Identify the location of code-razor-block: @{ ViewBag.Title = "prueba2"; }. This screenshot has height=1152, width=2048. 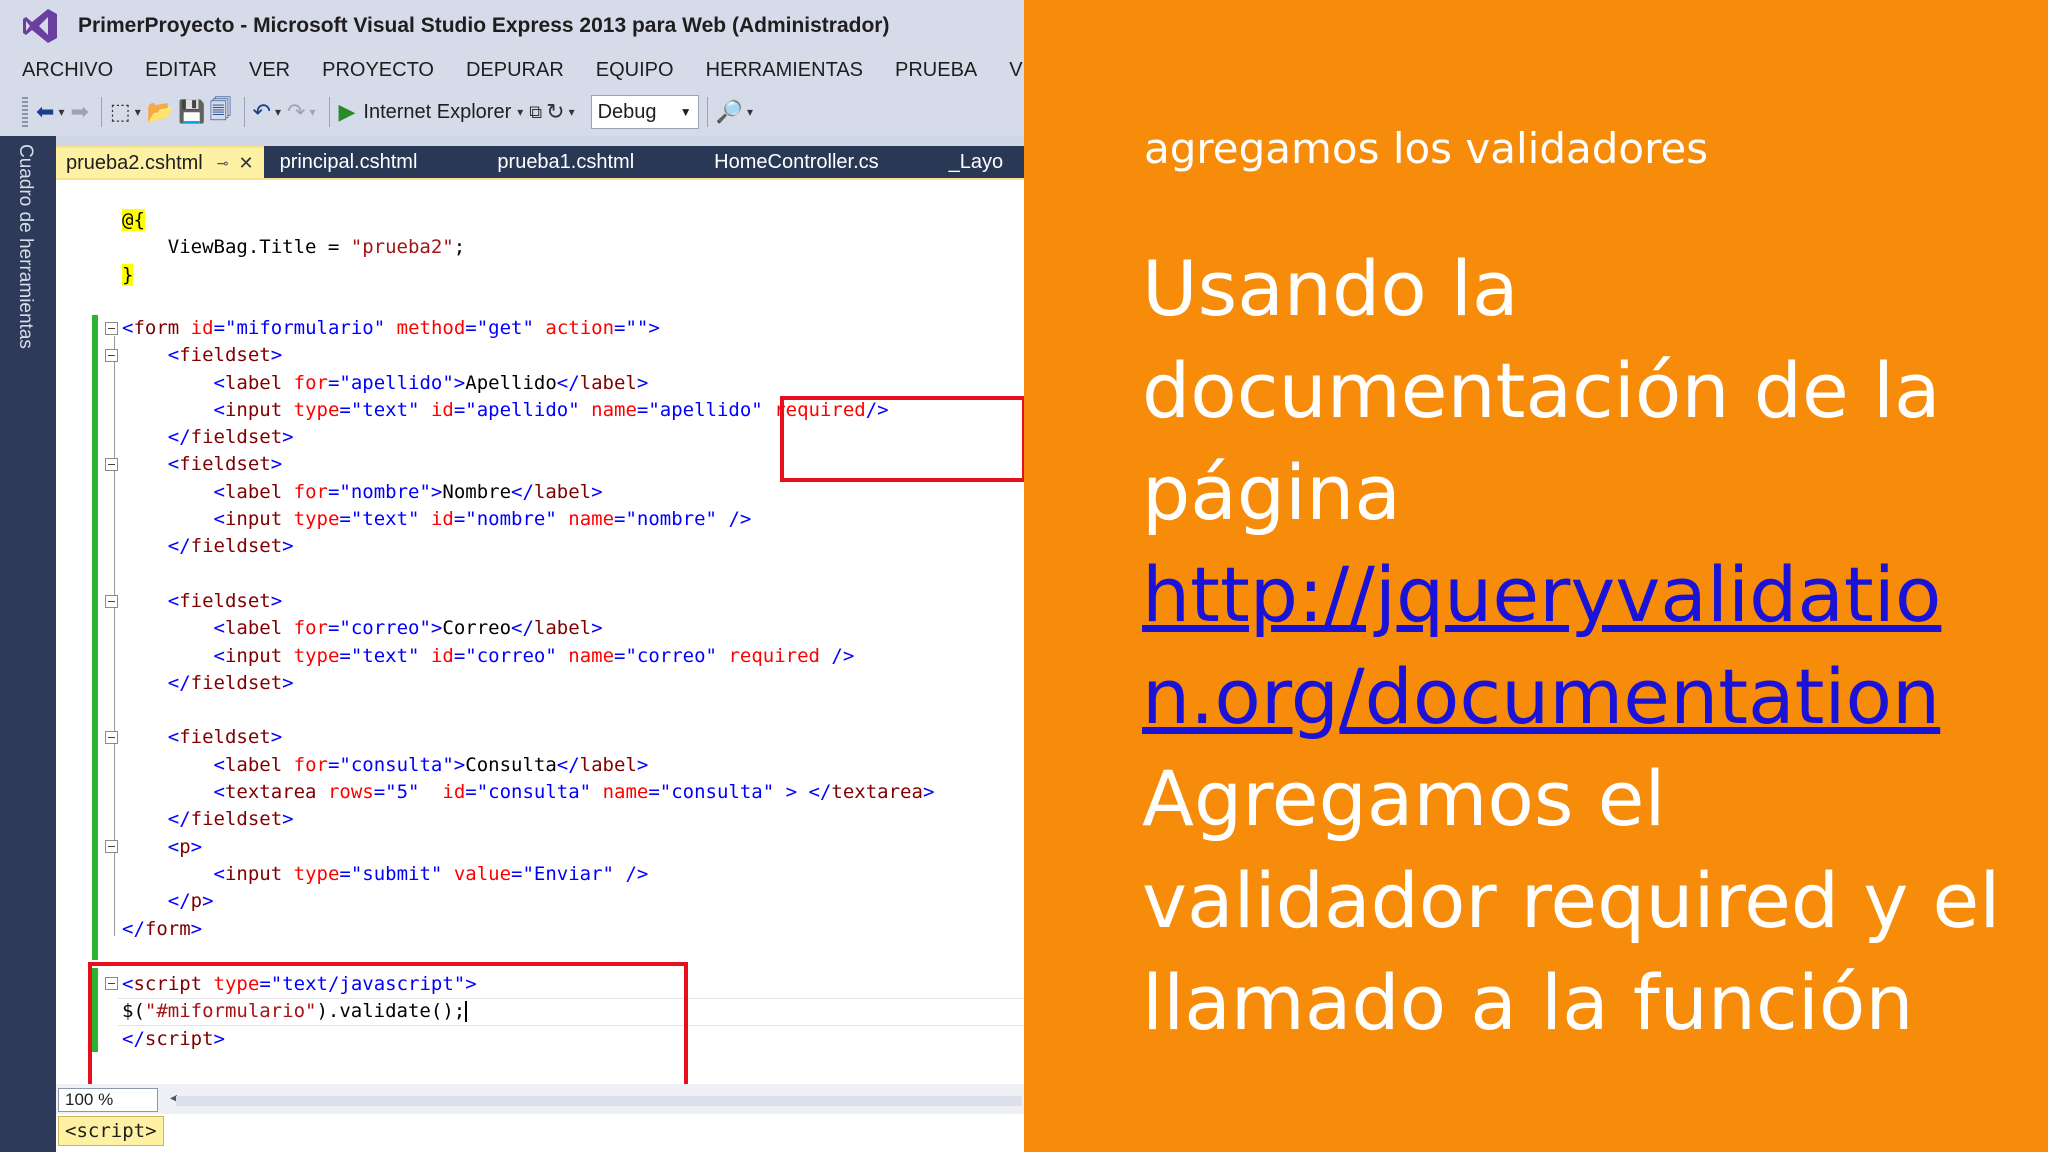
(294, 247).